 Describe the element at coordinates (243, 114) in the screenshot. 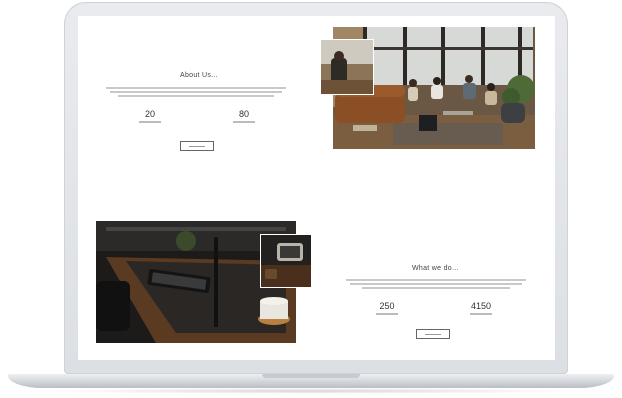

I see `about-stat-2-value: 80` at that location.